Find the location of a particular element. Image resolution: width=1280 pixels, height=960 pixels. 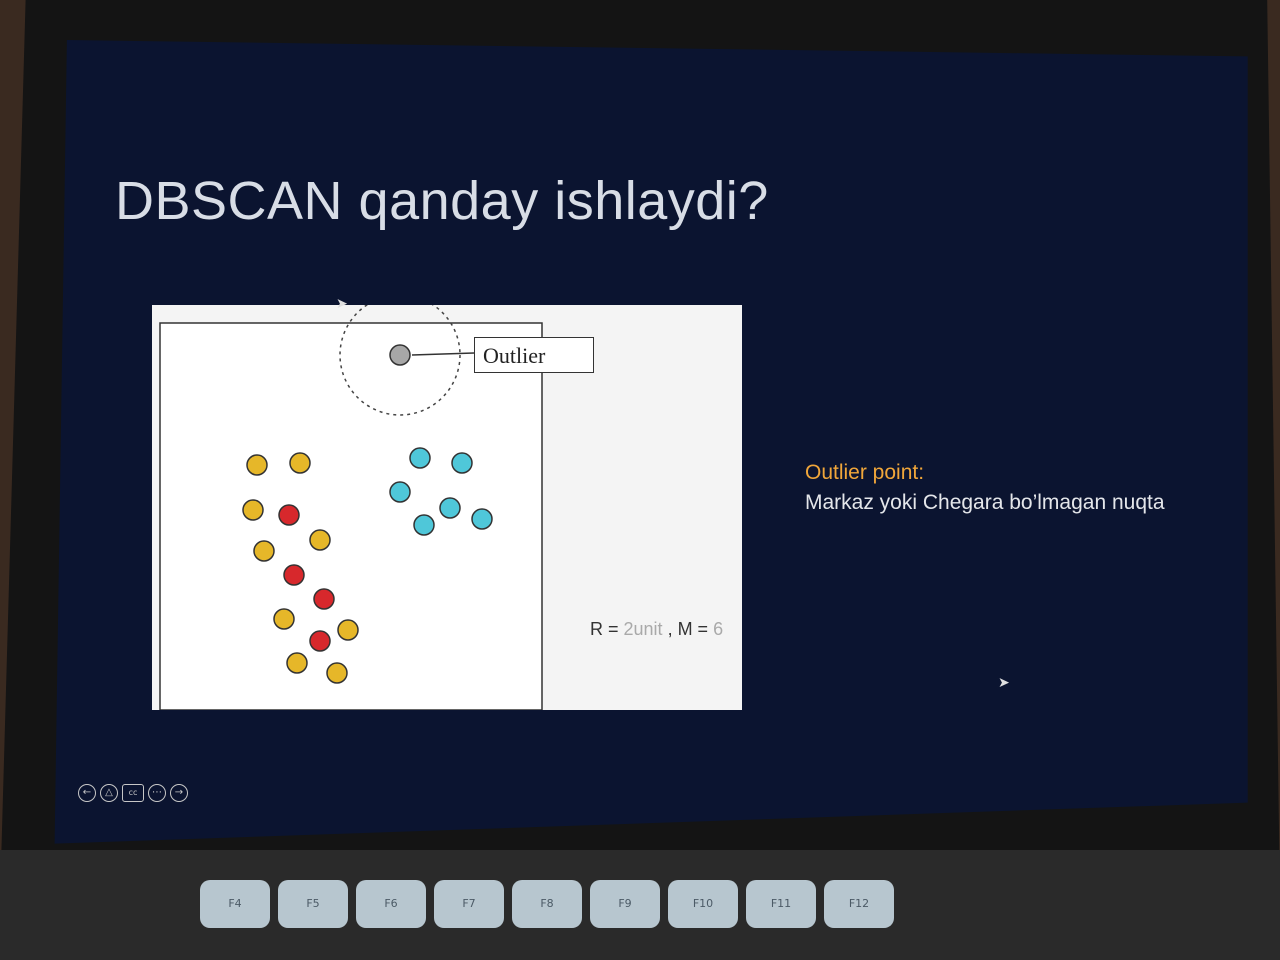

min-points-value: 6 is located at coordinates (718, 629).